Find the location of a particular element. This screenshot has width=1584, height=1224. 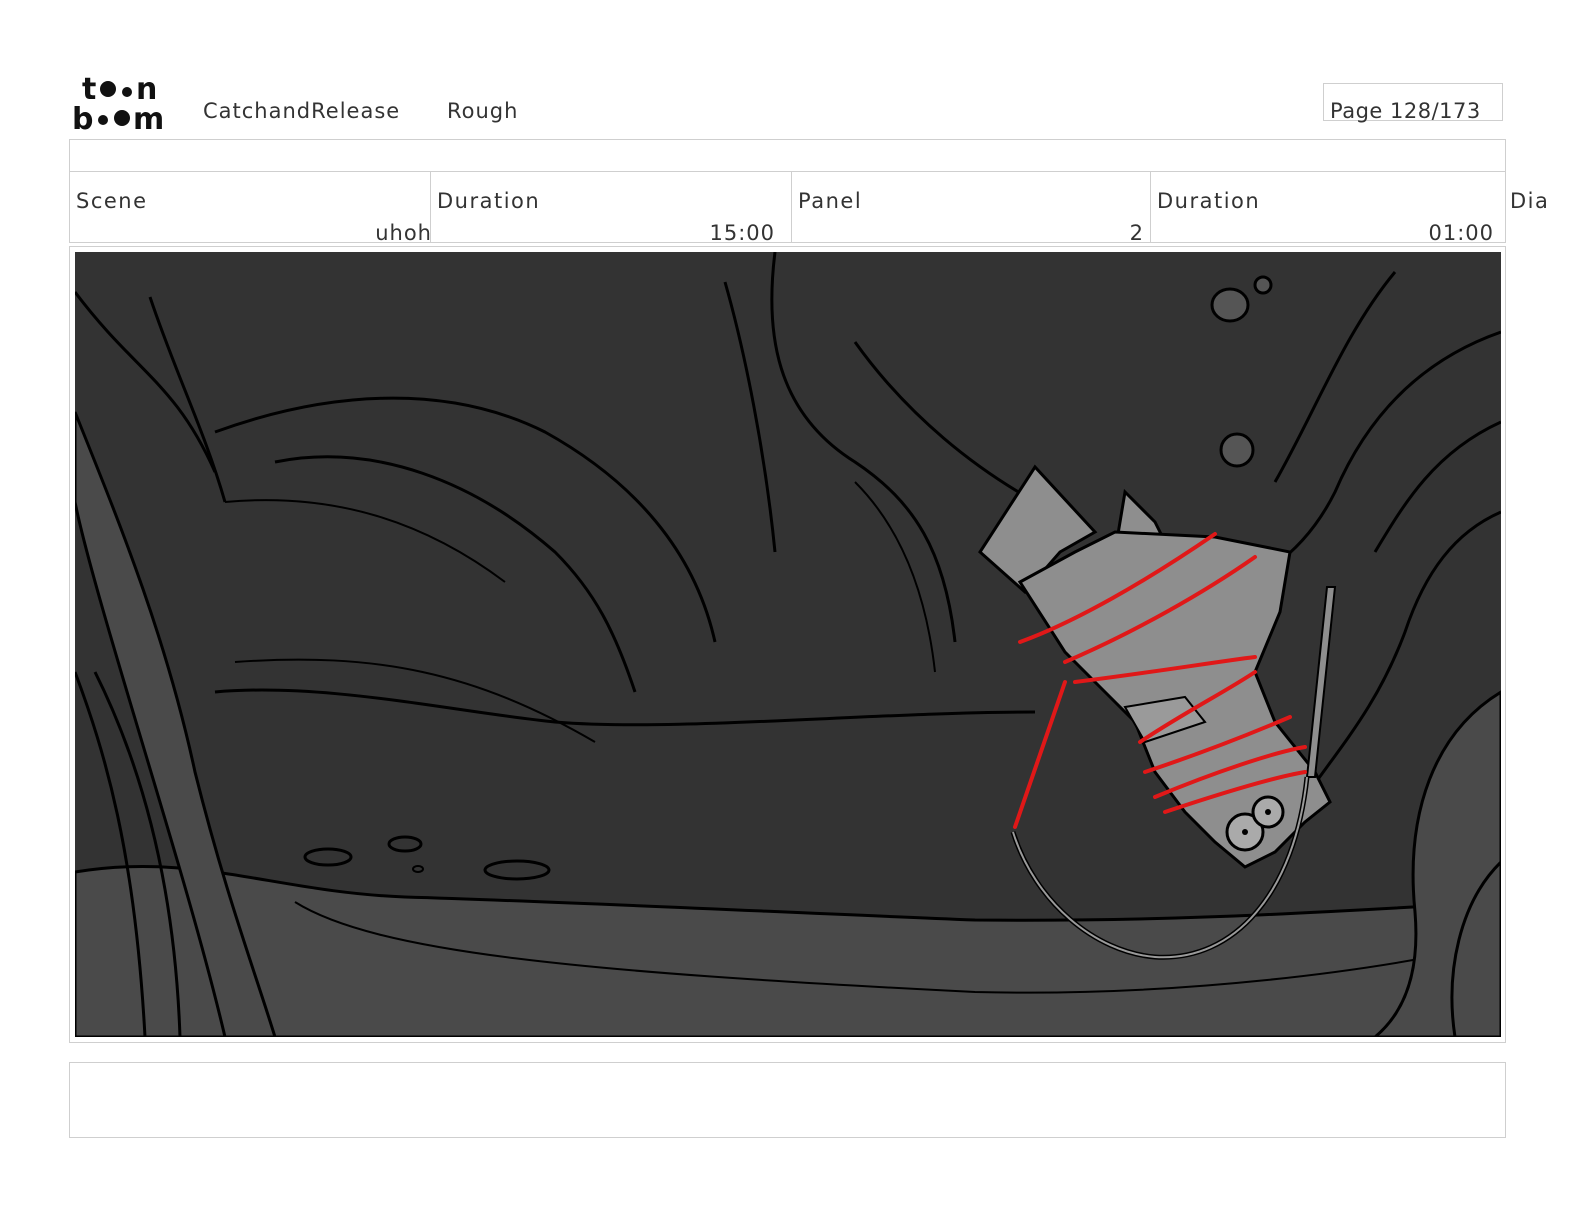

stage-label: Rough is located at coordinates (483, 111).